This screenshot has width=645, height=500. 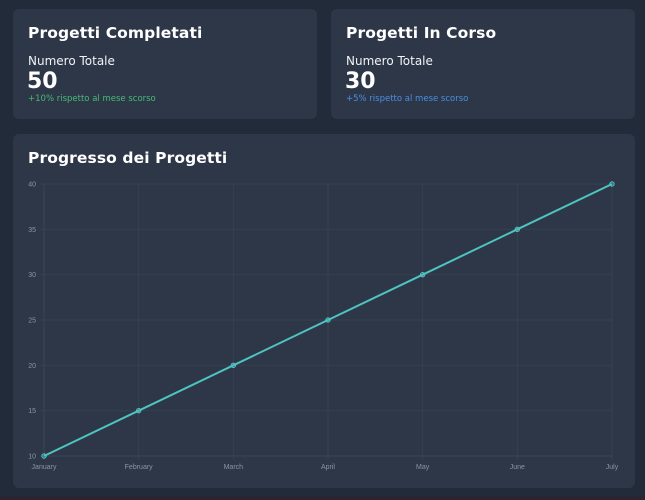 I want to click on in-progress-total-label: Numero Totale, so click(x=389, y=61).